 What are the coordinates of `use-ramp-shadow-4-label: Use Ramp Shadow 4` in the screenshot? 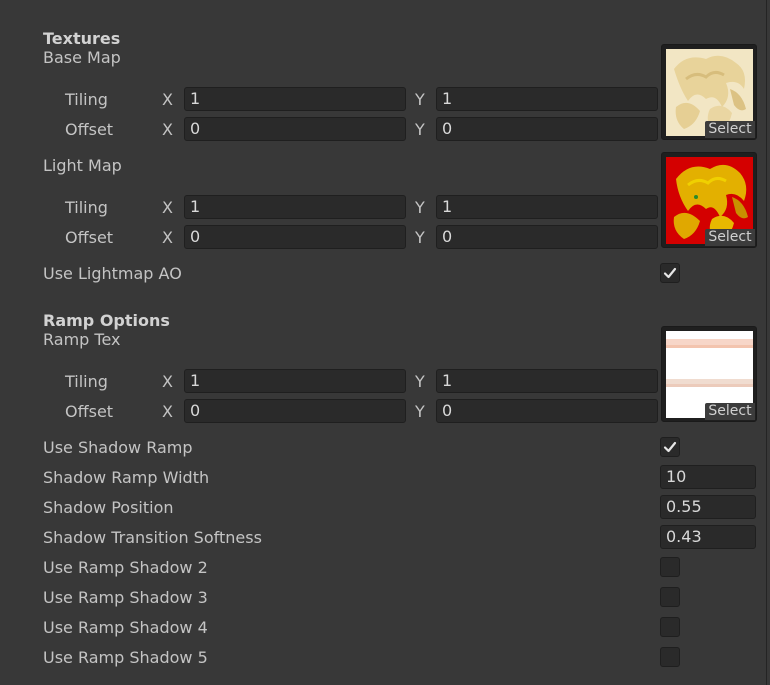 It's located at (125, 627).